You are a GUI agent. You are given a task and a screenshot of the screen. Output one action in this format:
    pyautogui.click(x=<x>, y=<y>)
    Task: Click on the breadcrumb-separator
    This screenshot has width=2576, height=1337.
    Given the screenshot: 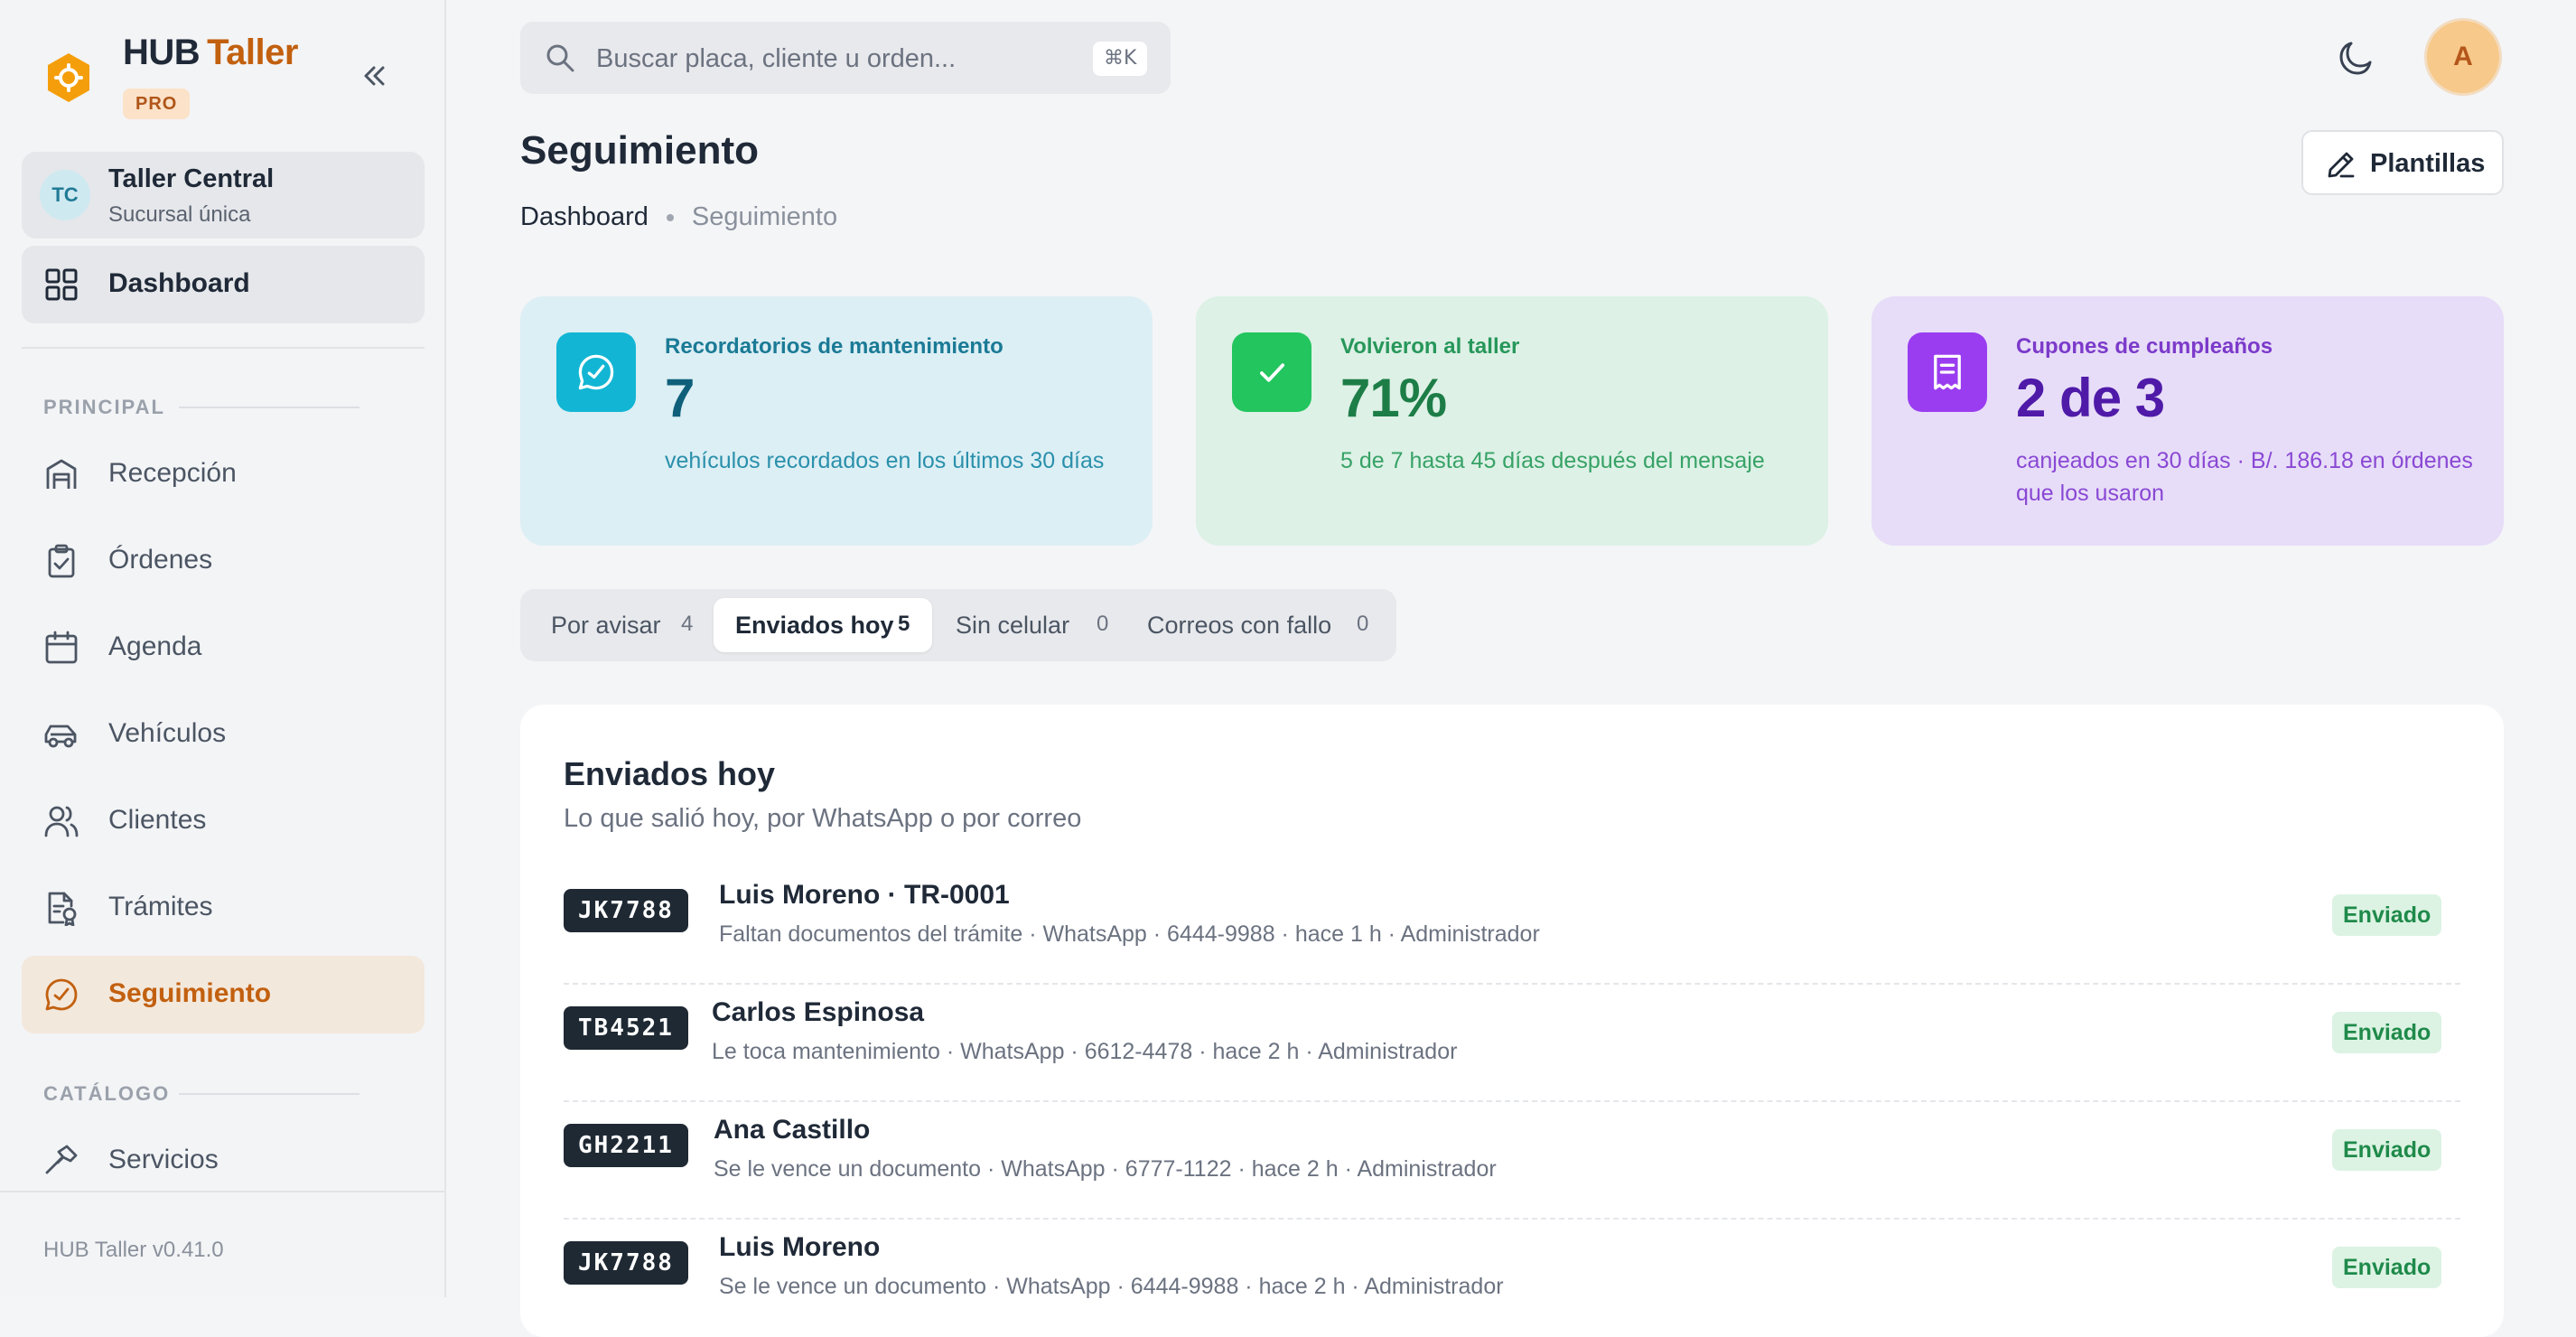 What is the action you would take?
    pyautogui.click(x=670, y=218)
    